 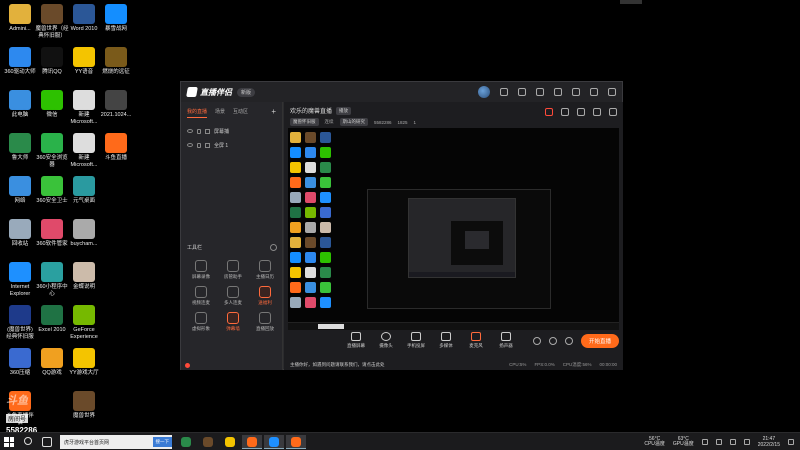 I want to click on screen-capture-button: 直播屏幕, so click(x=356, y=340).